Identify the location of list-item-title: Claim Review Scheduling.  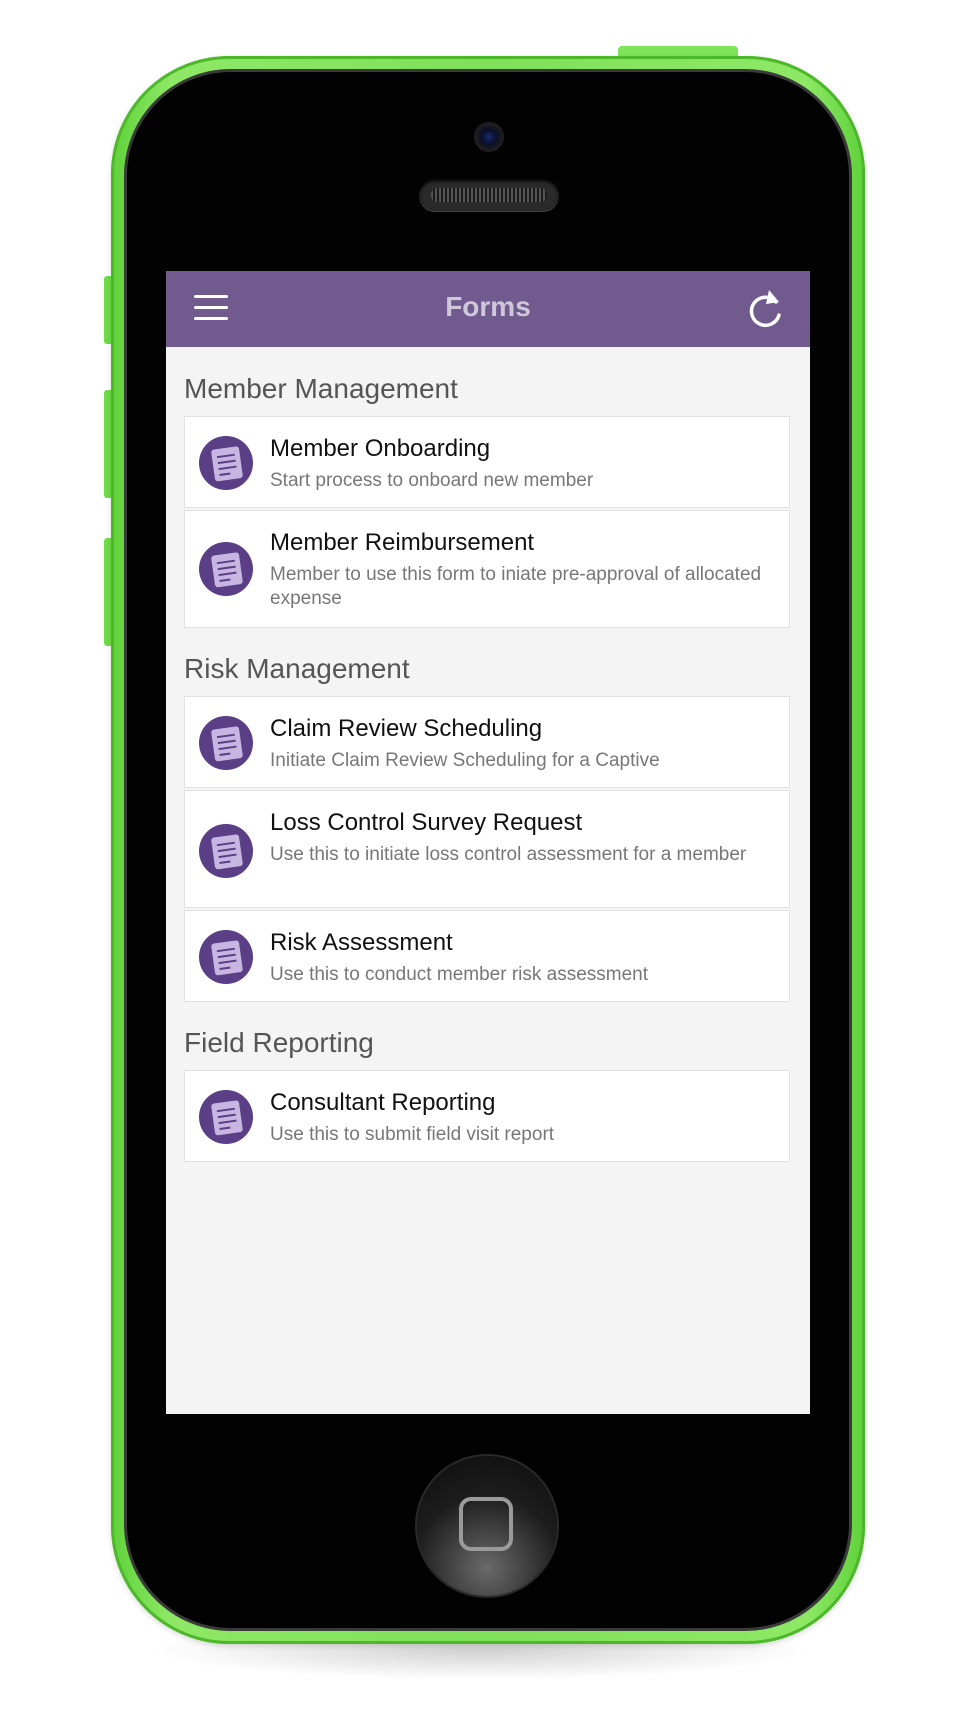
(406, 728).